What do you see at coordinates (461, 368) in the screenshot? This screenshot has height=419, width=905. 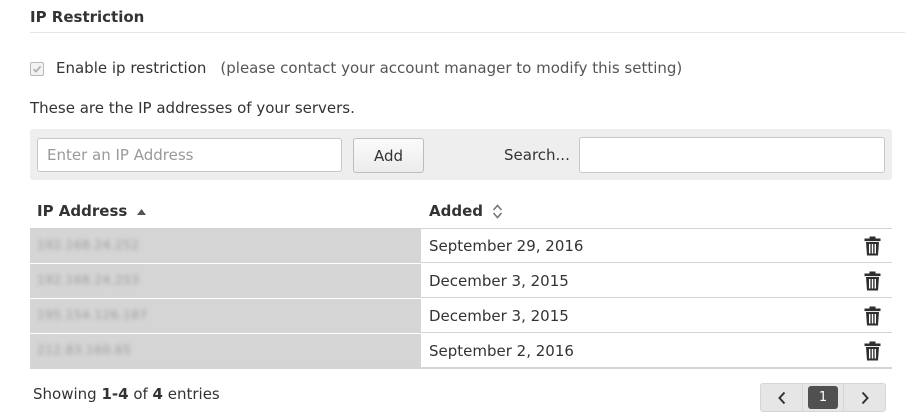 I see `table-bottom-border` at bounding box center [461, 368].